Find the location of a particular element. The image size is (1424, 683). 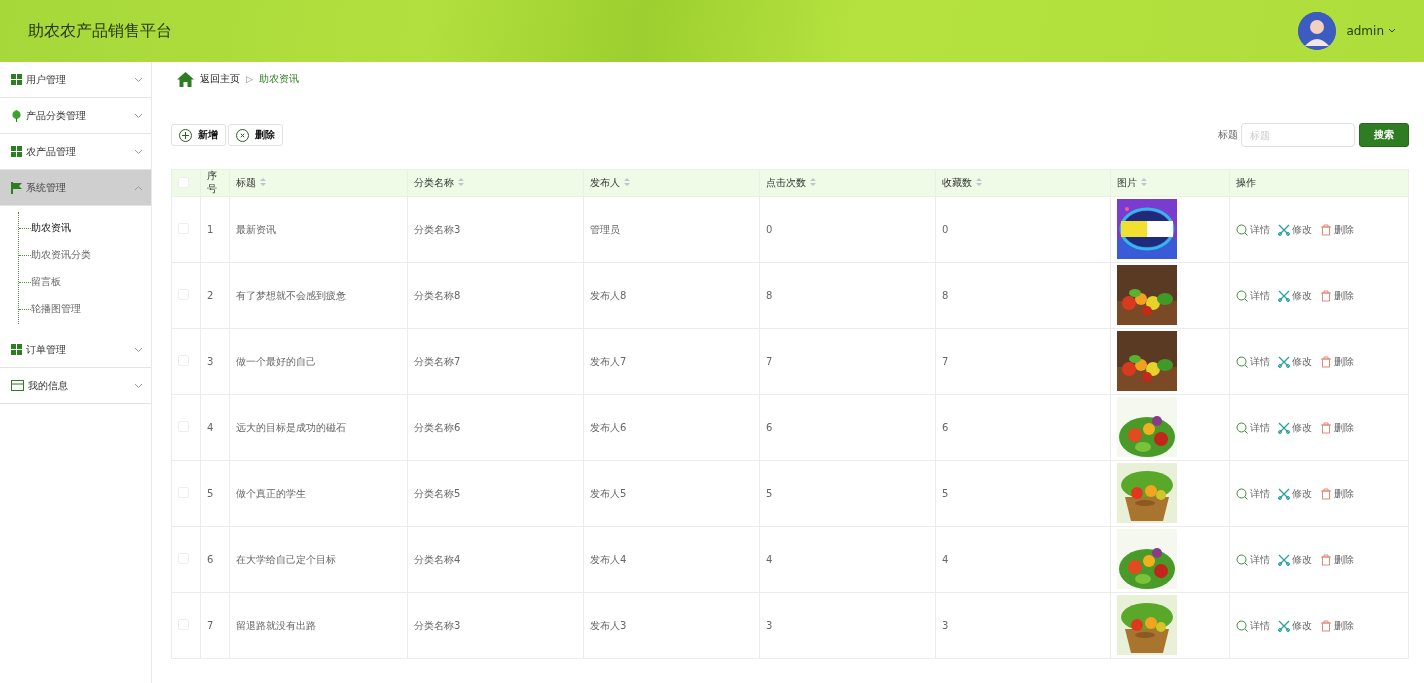

home-link: 返回主页 is located at coordinates (220, 79).